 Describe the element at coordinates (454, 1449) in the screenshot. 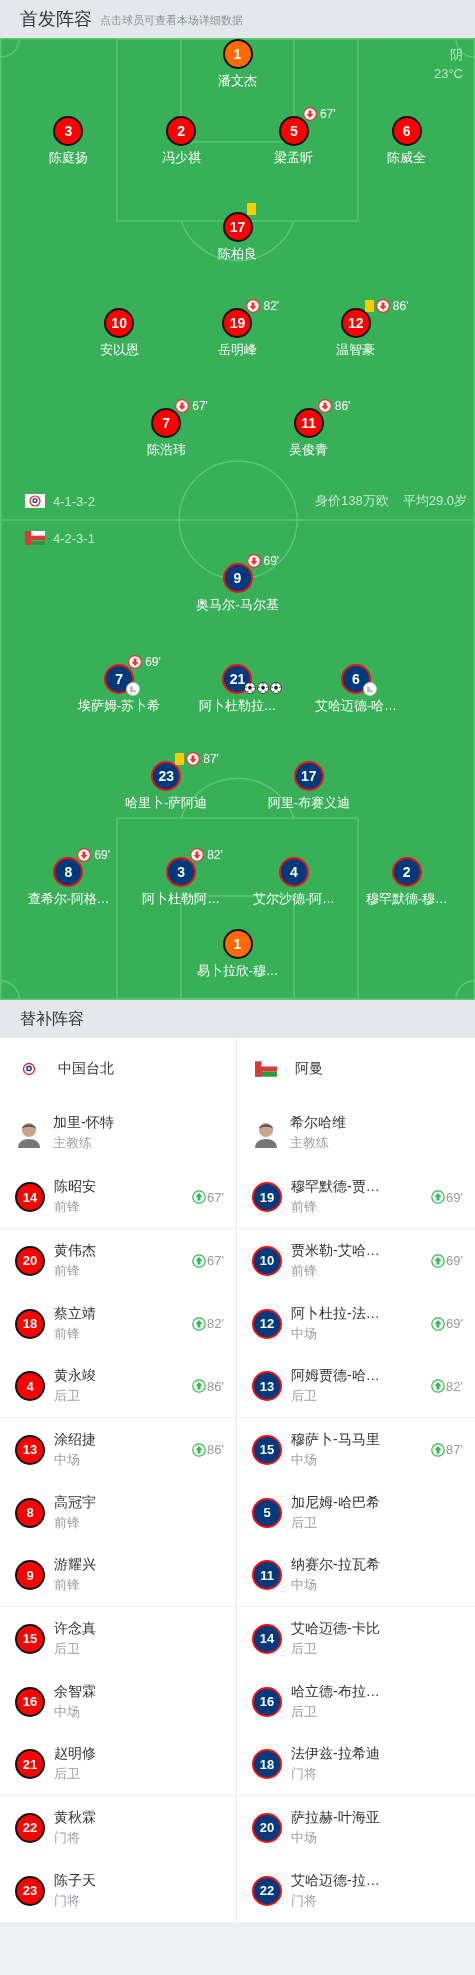

I see `substitution-minute: 87'` at that location.